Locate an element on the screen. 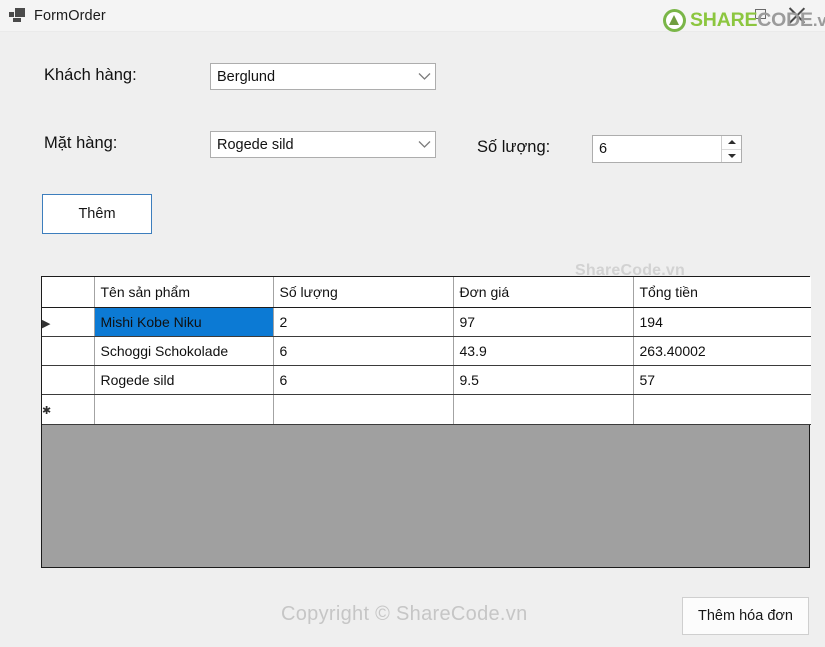 The height and width of the screenshot is (647, 825). cell-total: 194 is located at coordinates (722, 322).